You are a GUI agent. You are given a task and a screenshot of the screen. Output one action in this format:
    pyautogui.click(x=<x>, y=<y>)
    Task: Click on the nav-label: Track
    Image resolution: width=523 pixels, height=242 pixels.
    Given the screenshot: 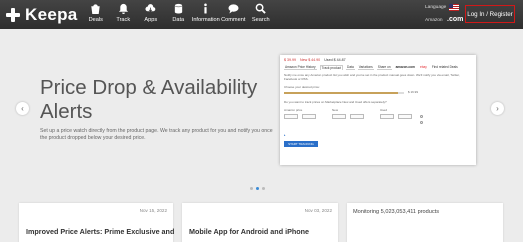 What is the action you would take?
    pyautogui.click(x=123, y=20)
    